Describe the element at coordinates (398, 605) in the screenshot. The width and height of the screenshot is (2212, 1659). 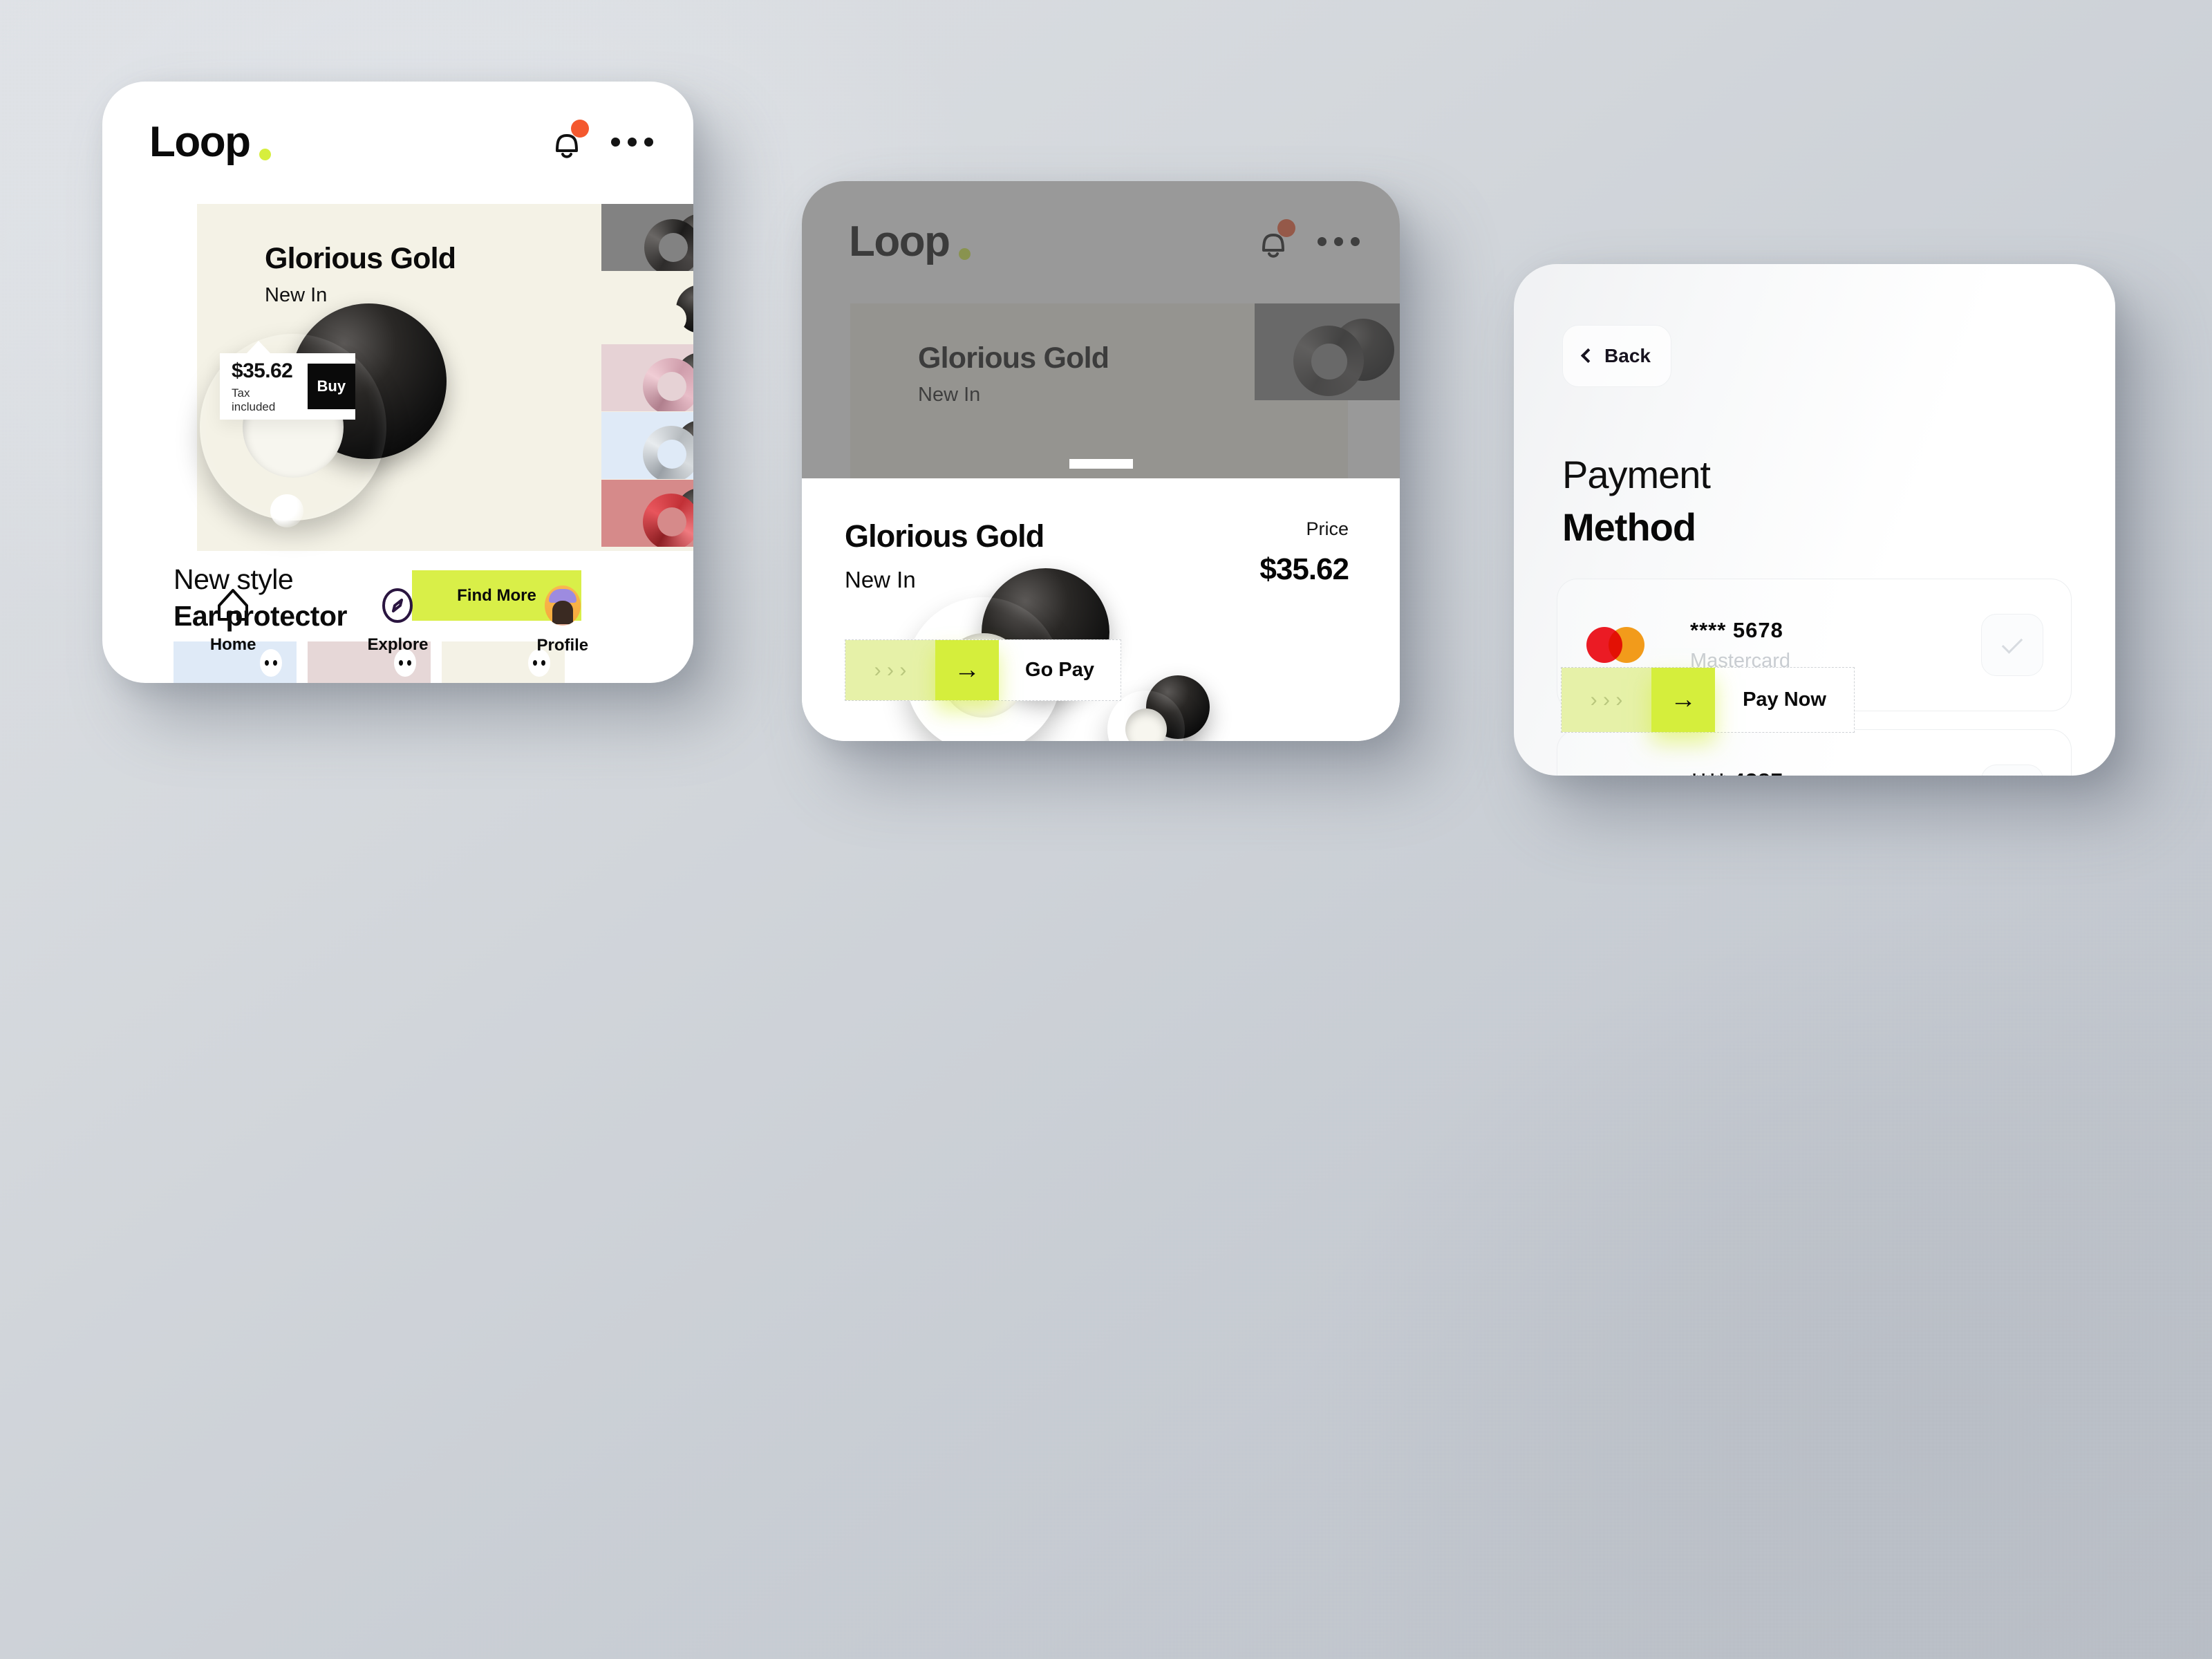
I see `compass-icon` at that location.